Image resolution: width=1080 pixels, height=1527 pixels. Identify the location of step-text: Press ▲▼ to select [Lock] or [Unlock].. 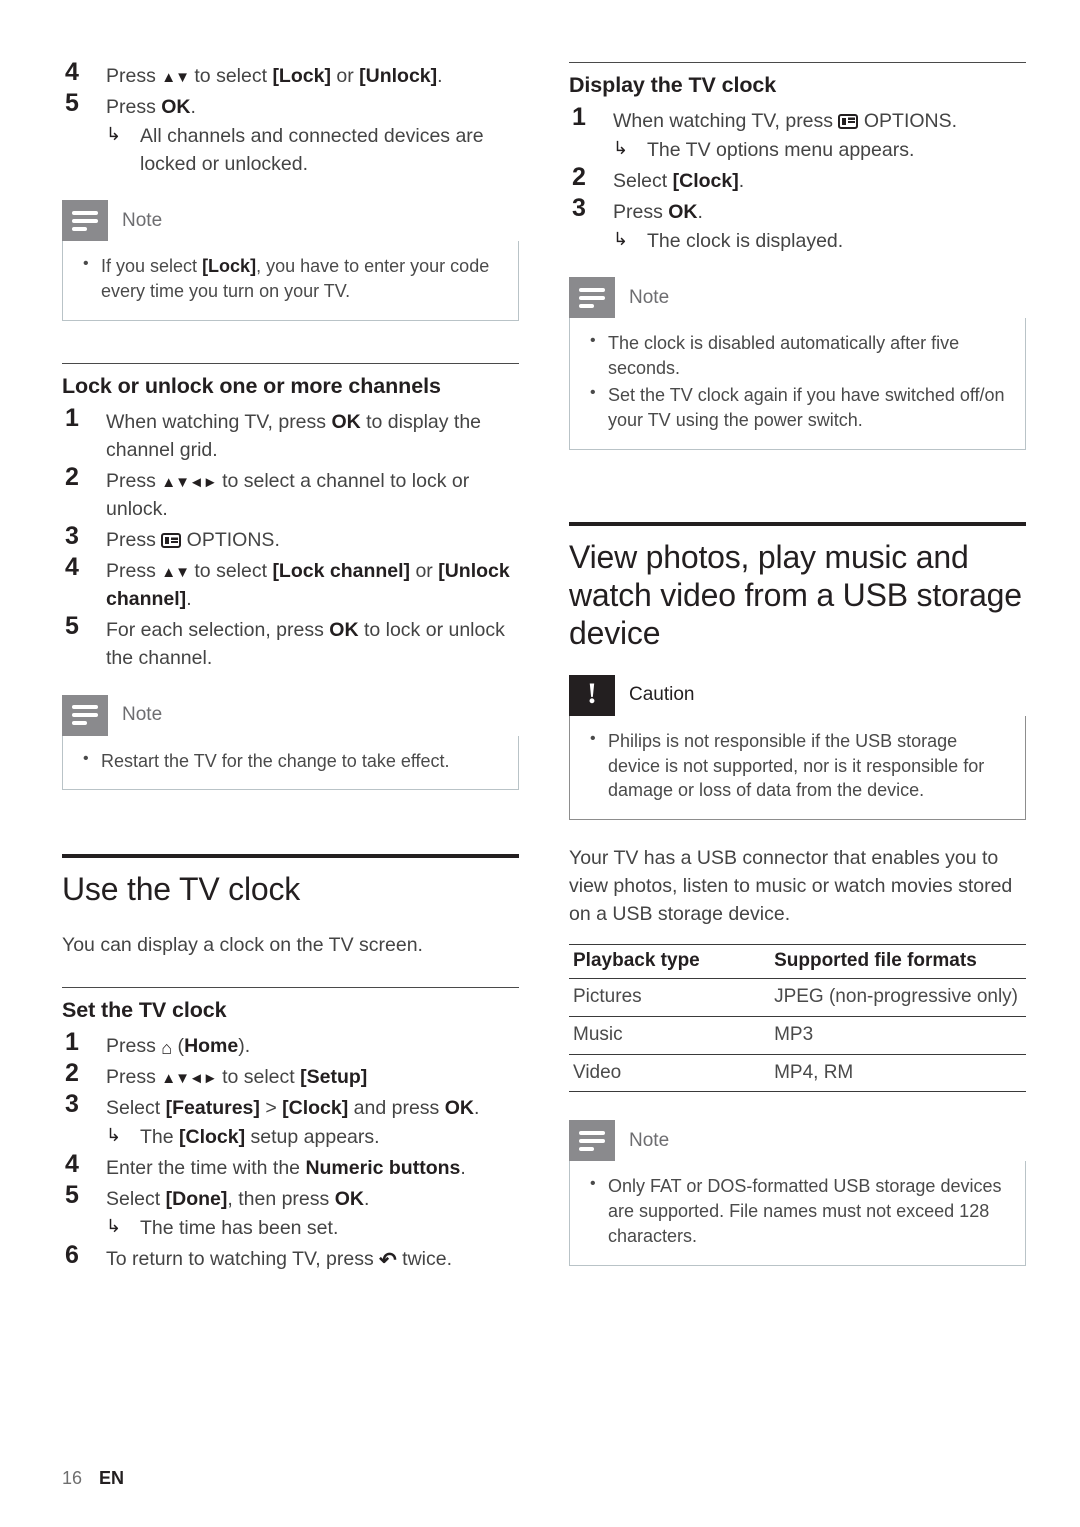
(274, 76).